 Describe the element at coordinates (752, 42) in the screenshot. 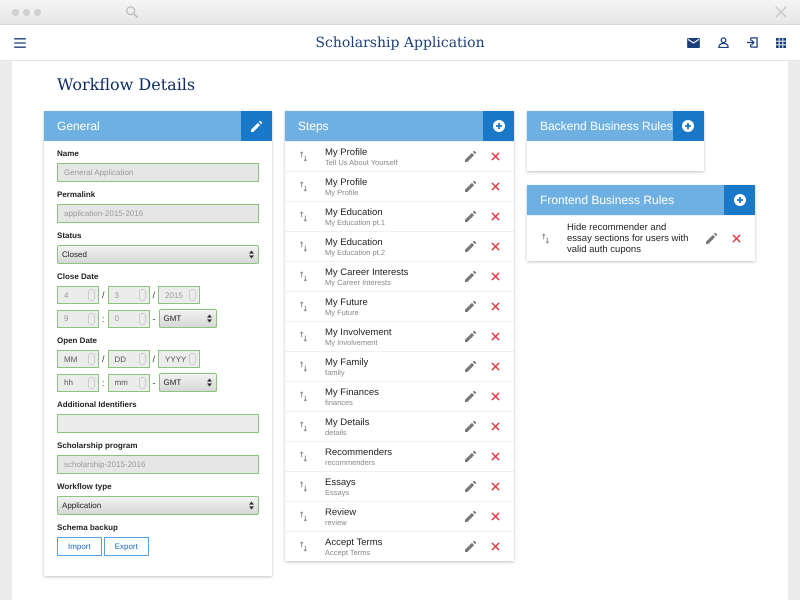

I see `sign-in-icon` at that location.